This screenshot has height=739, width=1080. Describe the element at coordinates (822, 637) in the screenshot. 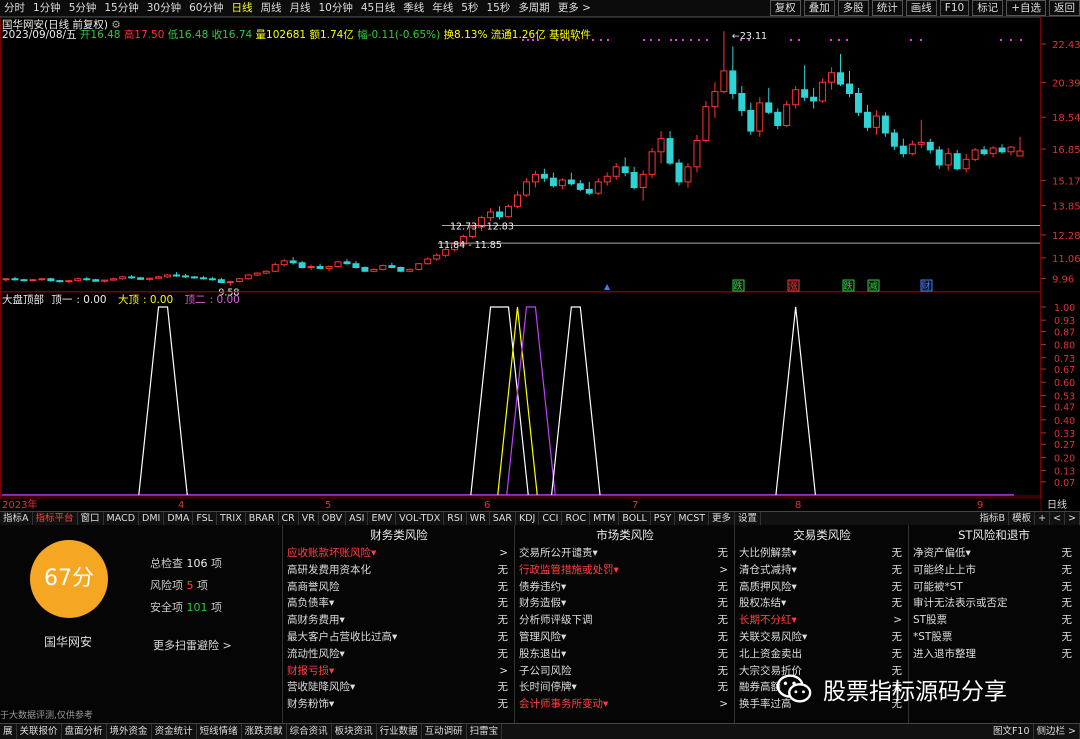

I see `risk-item: 关联交易风险▾ 无` at that location.